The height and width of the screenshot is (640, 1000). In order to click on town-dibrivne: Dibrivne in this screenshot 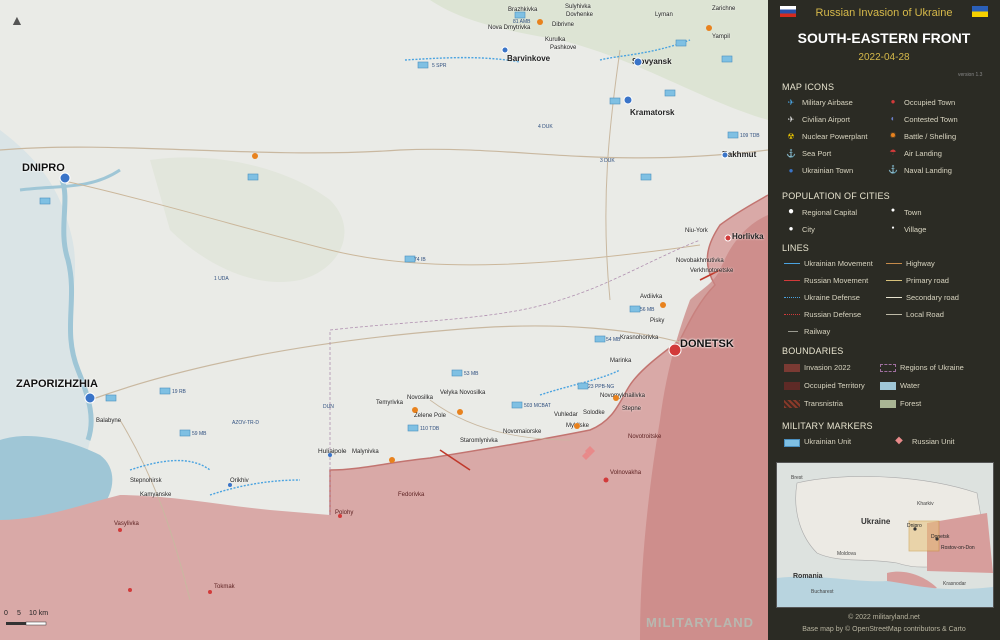, I will do `click(563, 25)`.